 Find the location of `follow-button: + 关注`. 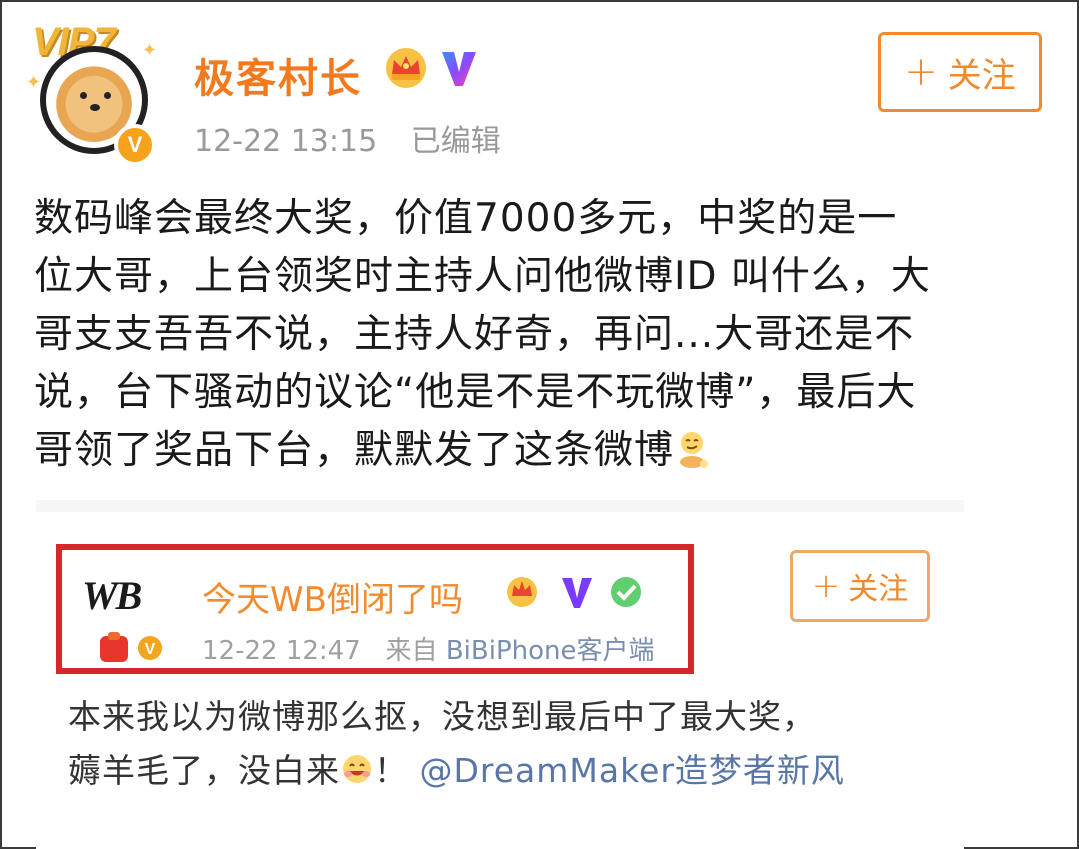

follow-button: + 关注 is located at coordinates (960, 72).